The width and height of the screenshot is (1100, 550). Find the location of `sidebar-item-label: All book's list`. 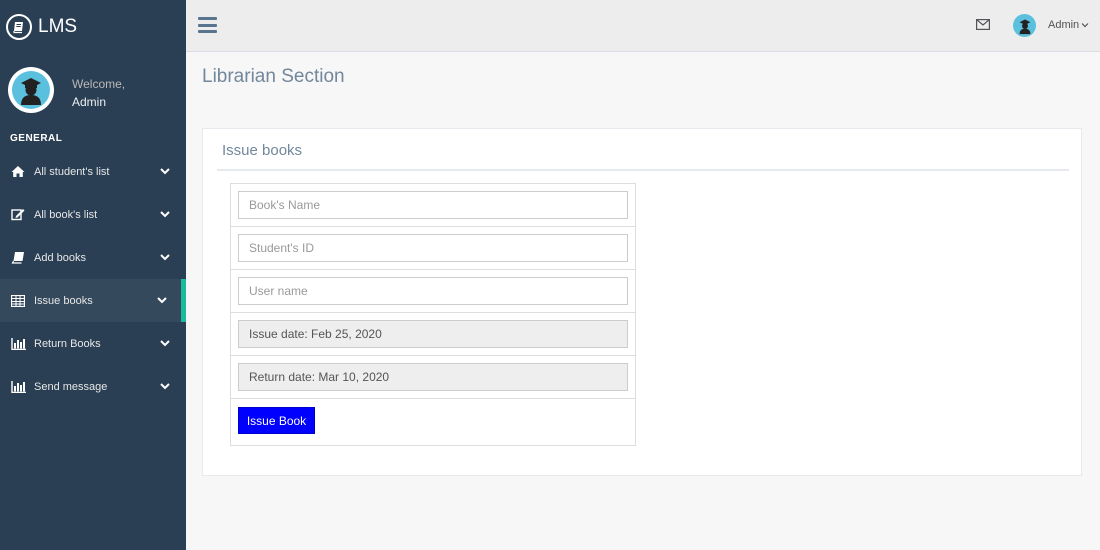

sidebar-item-label: All book's list is located at coordinates (66, 214).